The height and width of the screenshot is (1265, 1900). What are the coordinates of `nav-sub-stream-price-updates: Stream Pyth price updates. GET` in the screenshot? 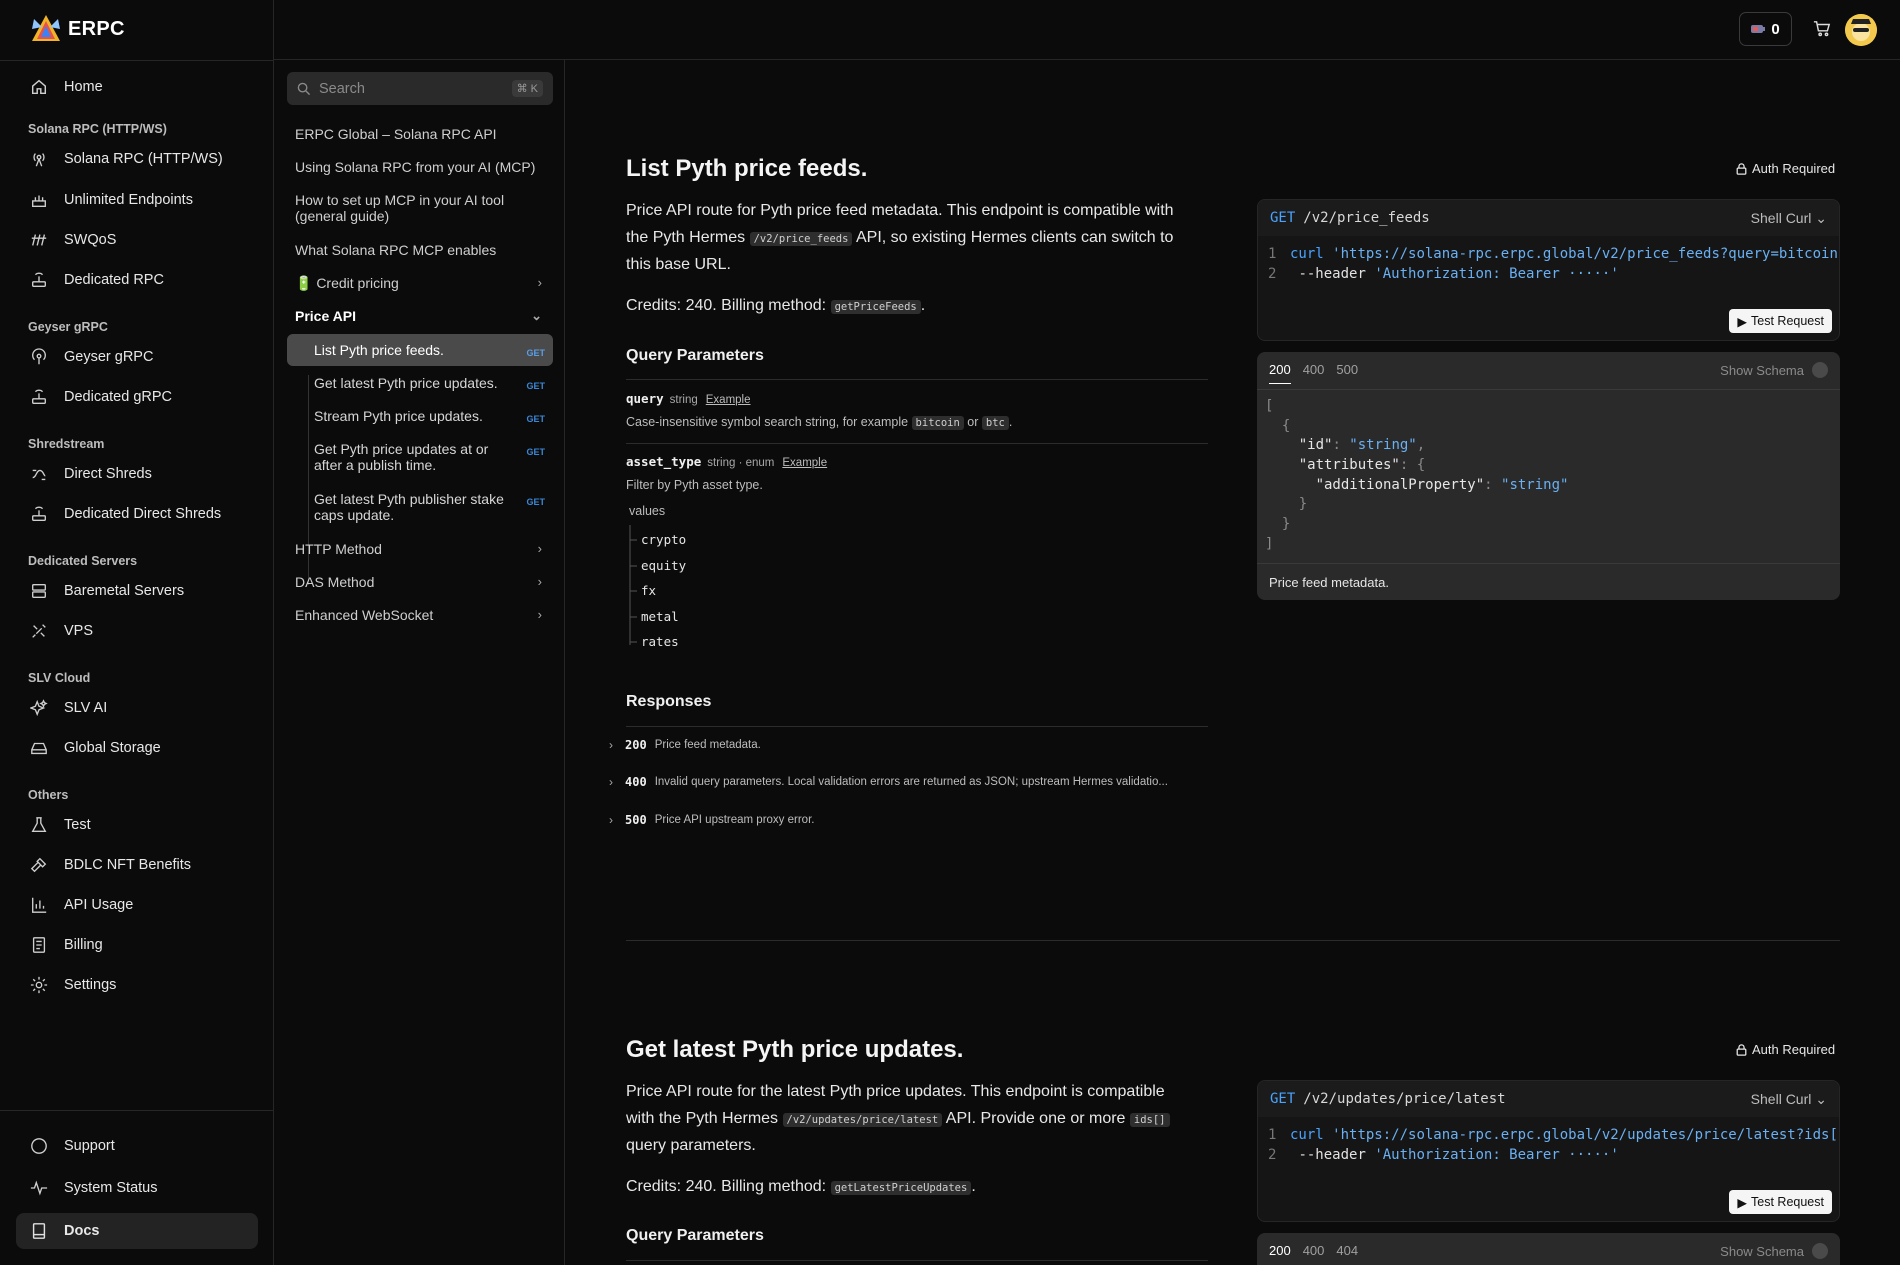 It's located at (420, 416).